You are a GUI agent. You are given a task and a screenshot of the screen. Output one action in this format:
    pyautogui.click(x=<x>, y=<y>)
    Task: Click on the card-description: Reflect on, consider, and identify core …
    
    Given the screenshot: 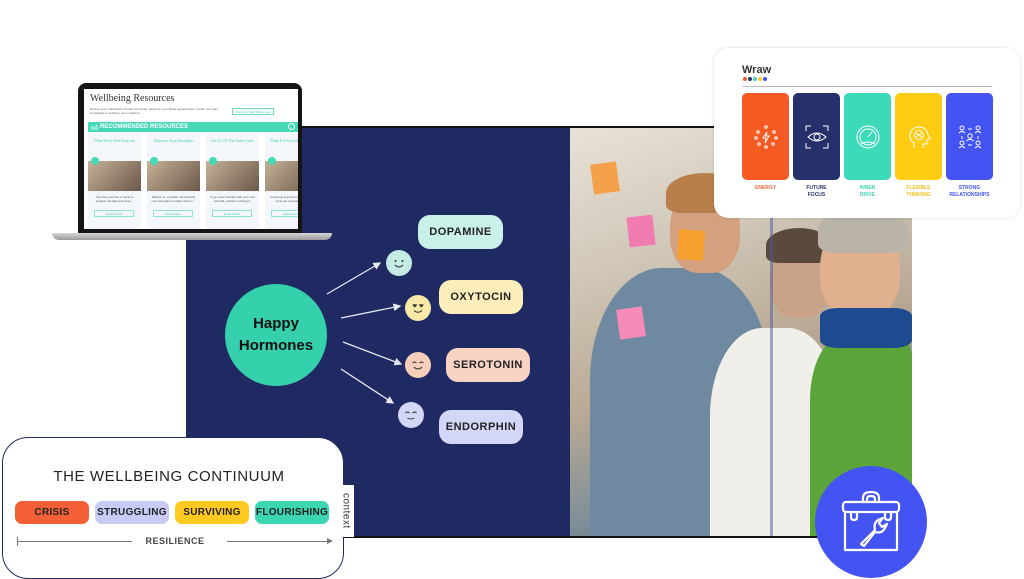 What is the action you would take?
    pyautogui.click(x=173, y=199)
    